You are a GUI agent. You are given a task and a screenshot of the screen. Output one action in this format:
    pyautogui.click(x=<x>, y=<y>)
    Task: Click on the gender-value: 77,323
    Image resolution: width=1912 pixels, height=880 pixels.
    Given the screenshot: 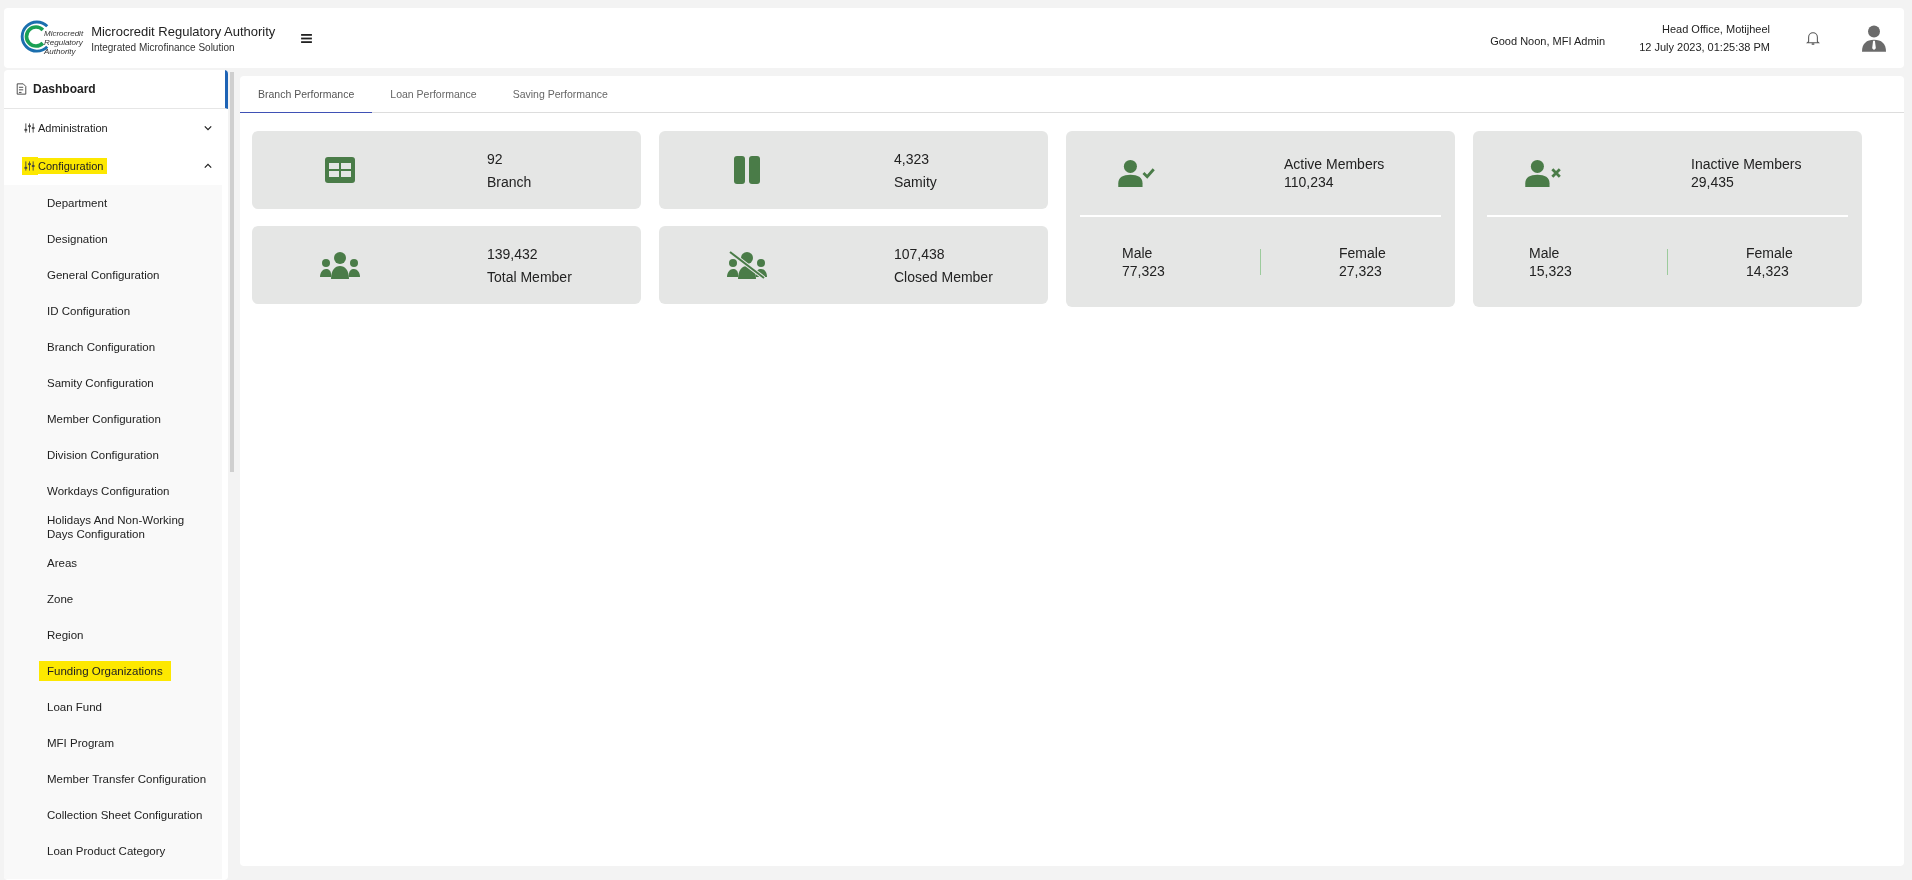 What is the action you would take?
    pyautogui.click(x=1144, y=271)
    